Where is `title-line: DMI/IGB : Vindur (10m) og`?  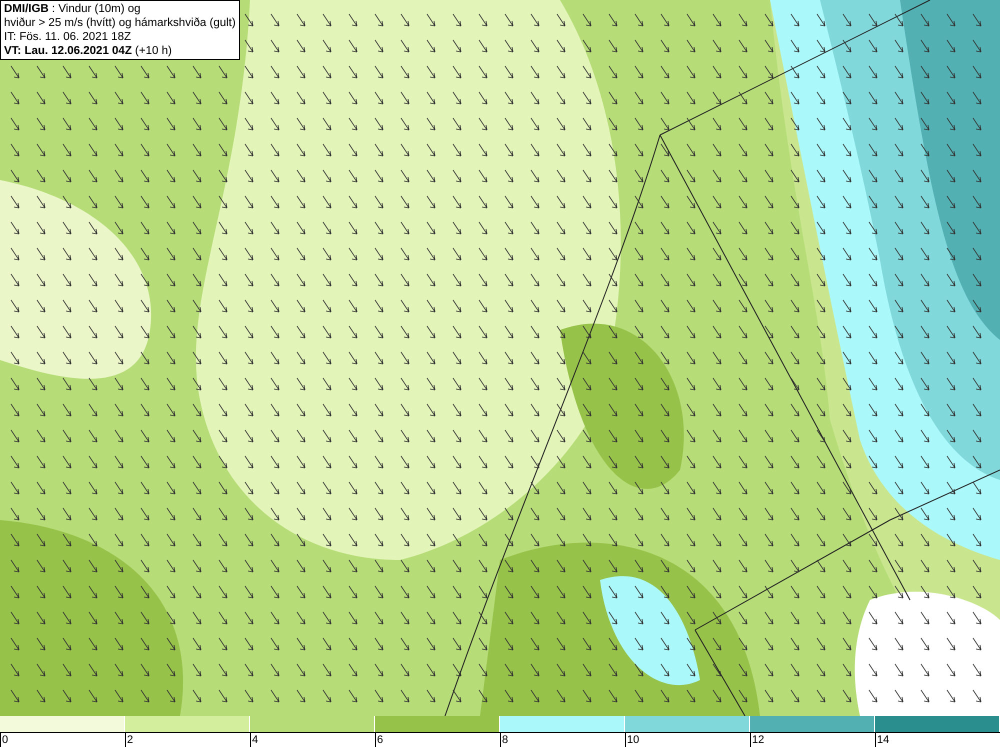 title-line: DMI/IGB : Vindur (10m) og is located at coordinates (73, 9).